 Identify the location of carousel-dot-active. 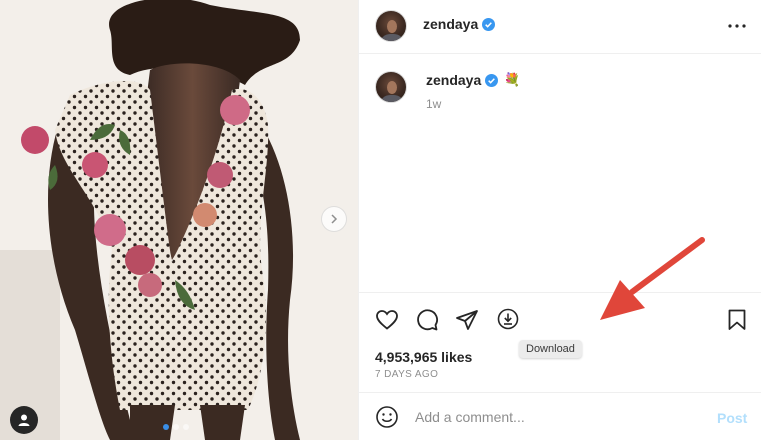
(166, 427).